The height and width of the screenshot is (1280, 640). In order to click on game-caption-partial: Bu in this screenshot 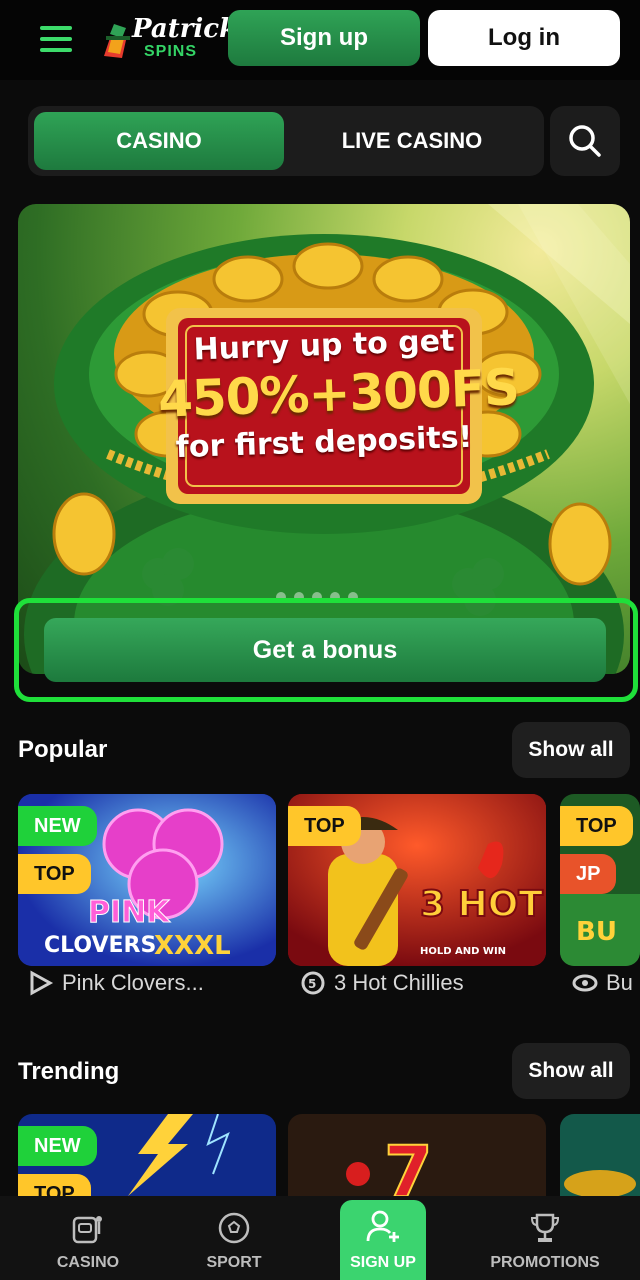, I will do `click(606, 983)`.